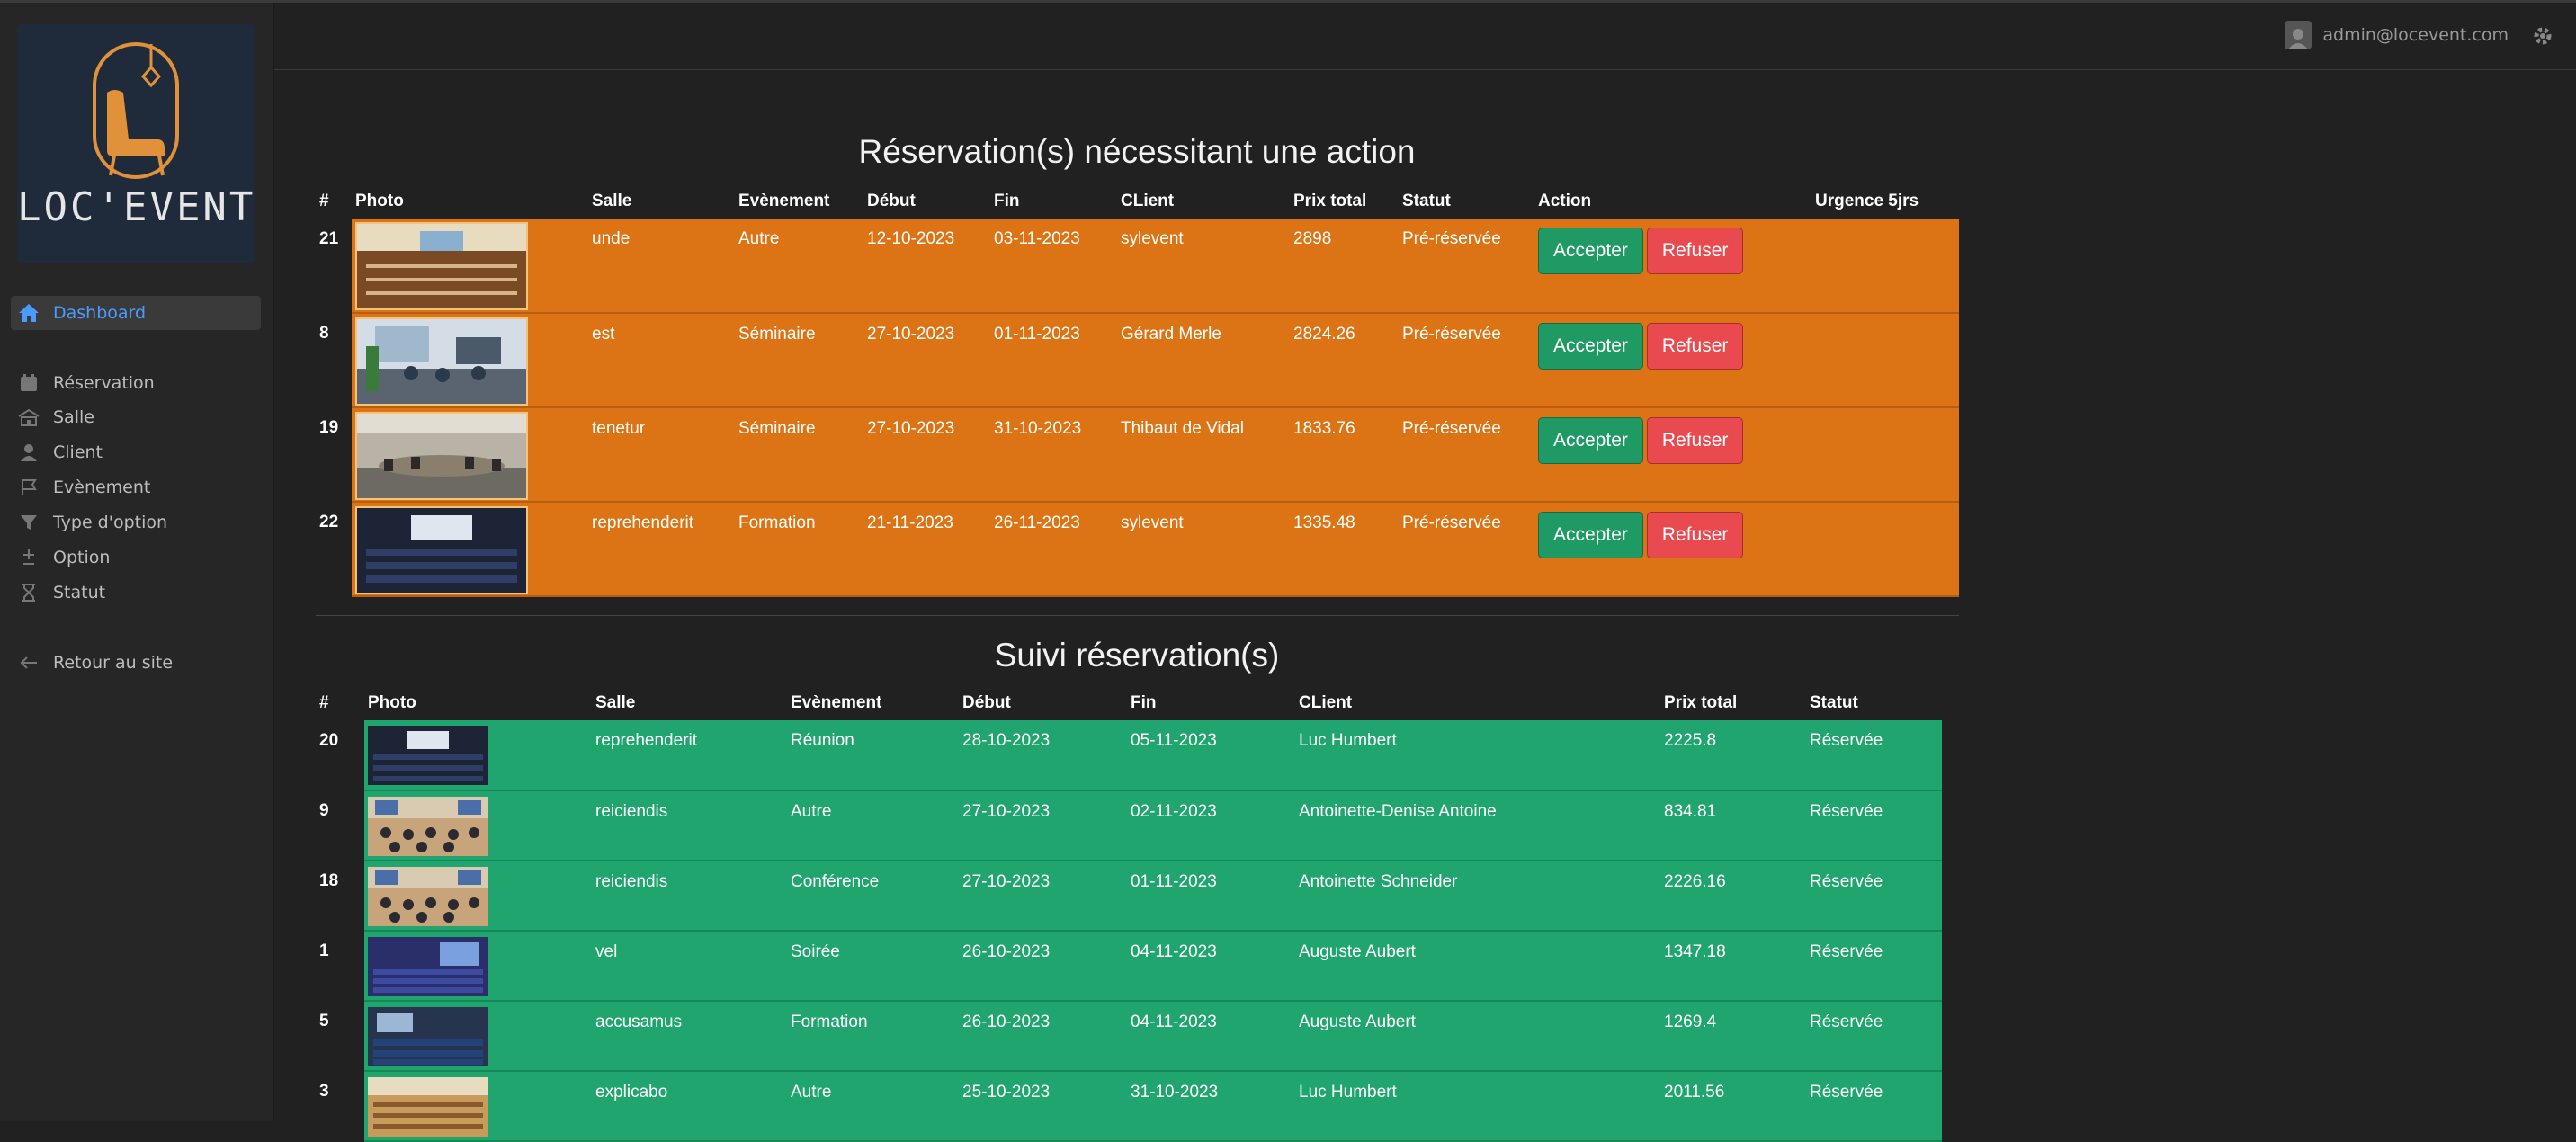 The height and width of the screenshot is (1142, 2576). What do you see at coordinates (334, 360) in the screenshot?
I see `row-id: 8` at bounding box center [334, 360].